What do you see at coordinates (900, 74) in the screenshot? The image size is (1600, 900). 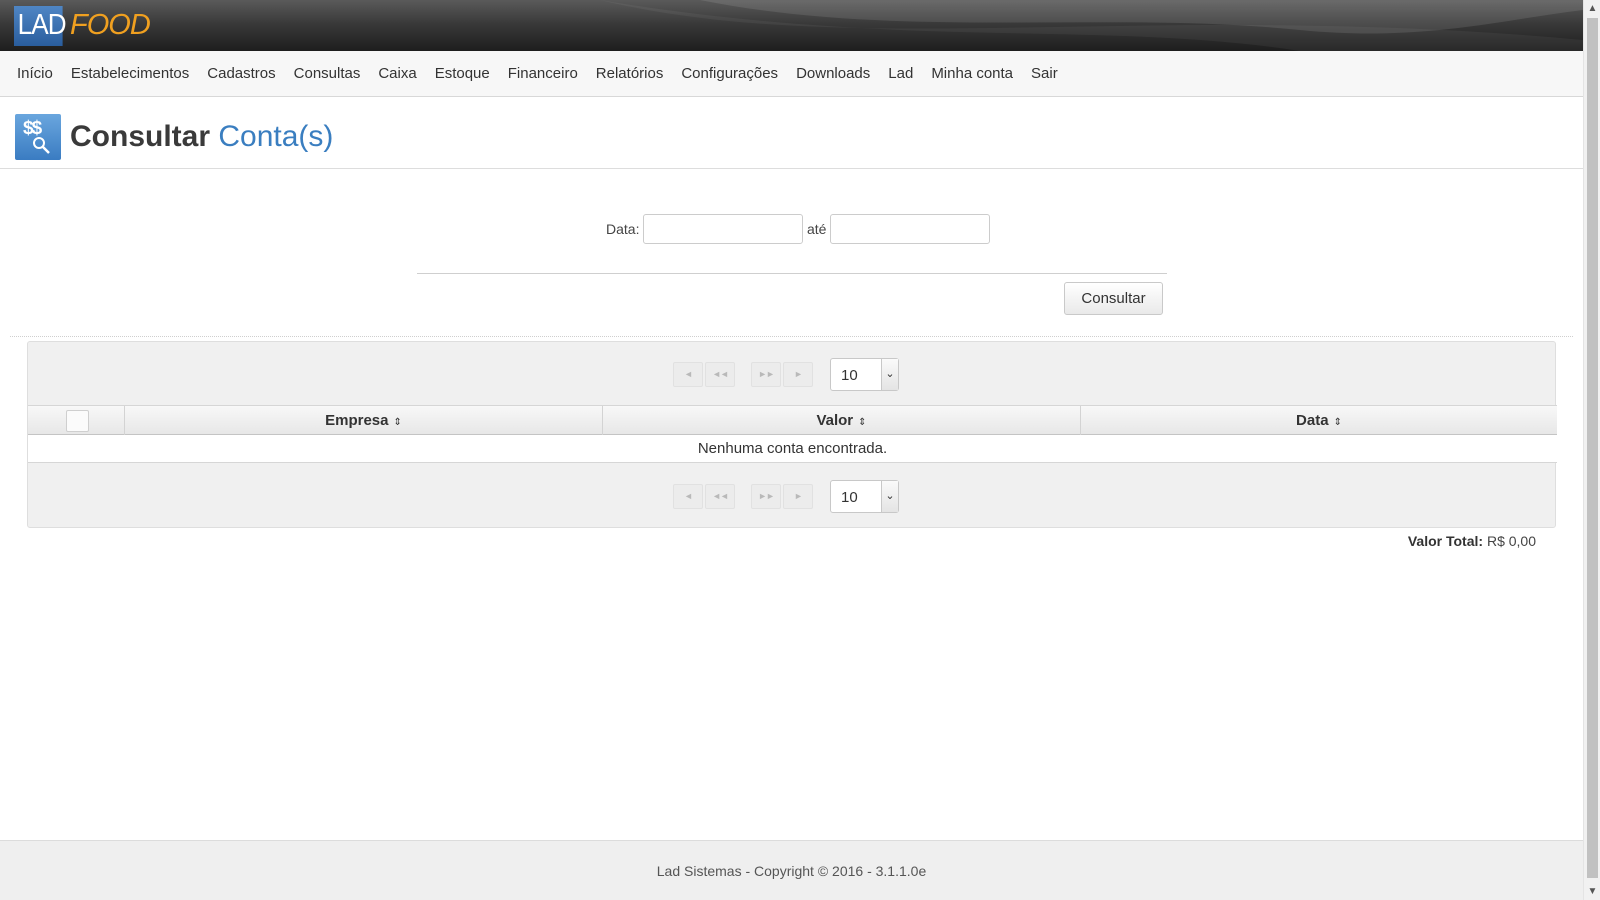 I see `nav-item-lad: Lad` at bounding box center [900, 74].